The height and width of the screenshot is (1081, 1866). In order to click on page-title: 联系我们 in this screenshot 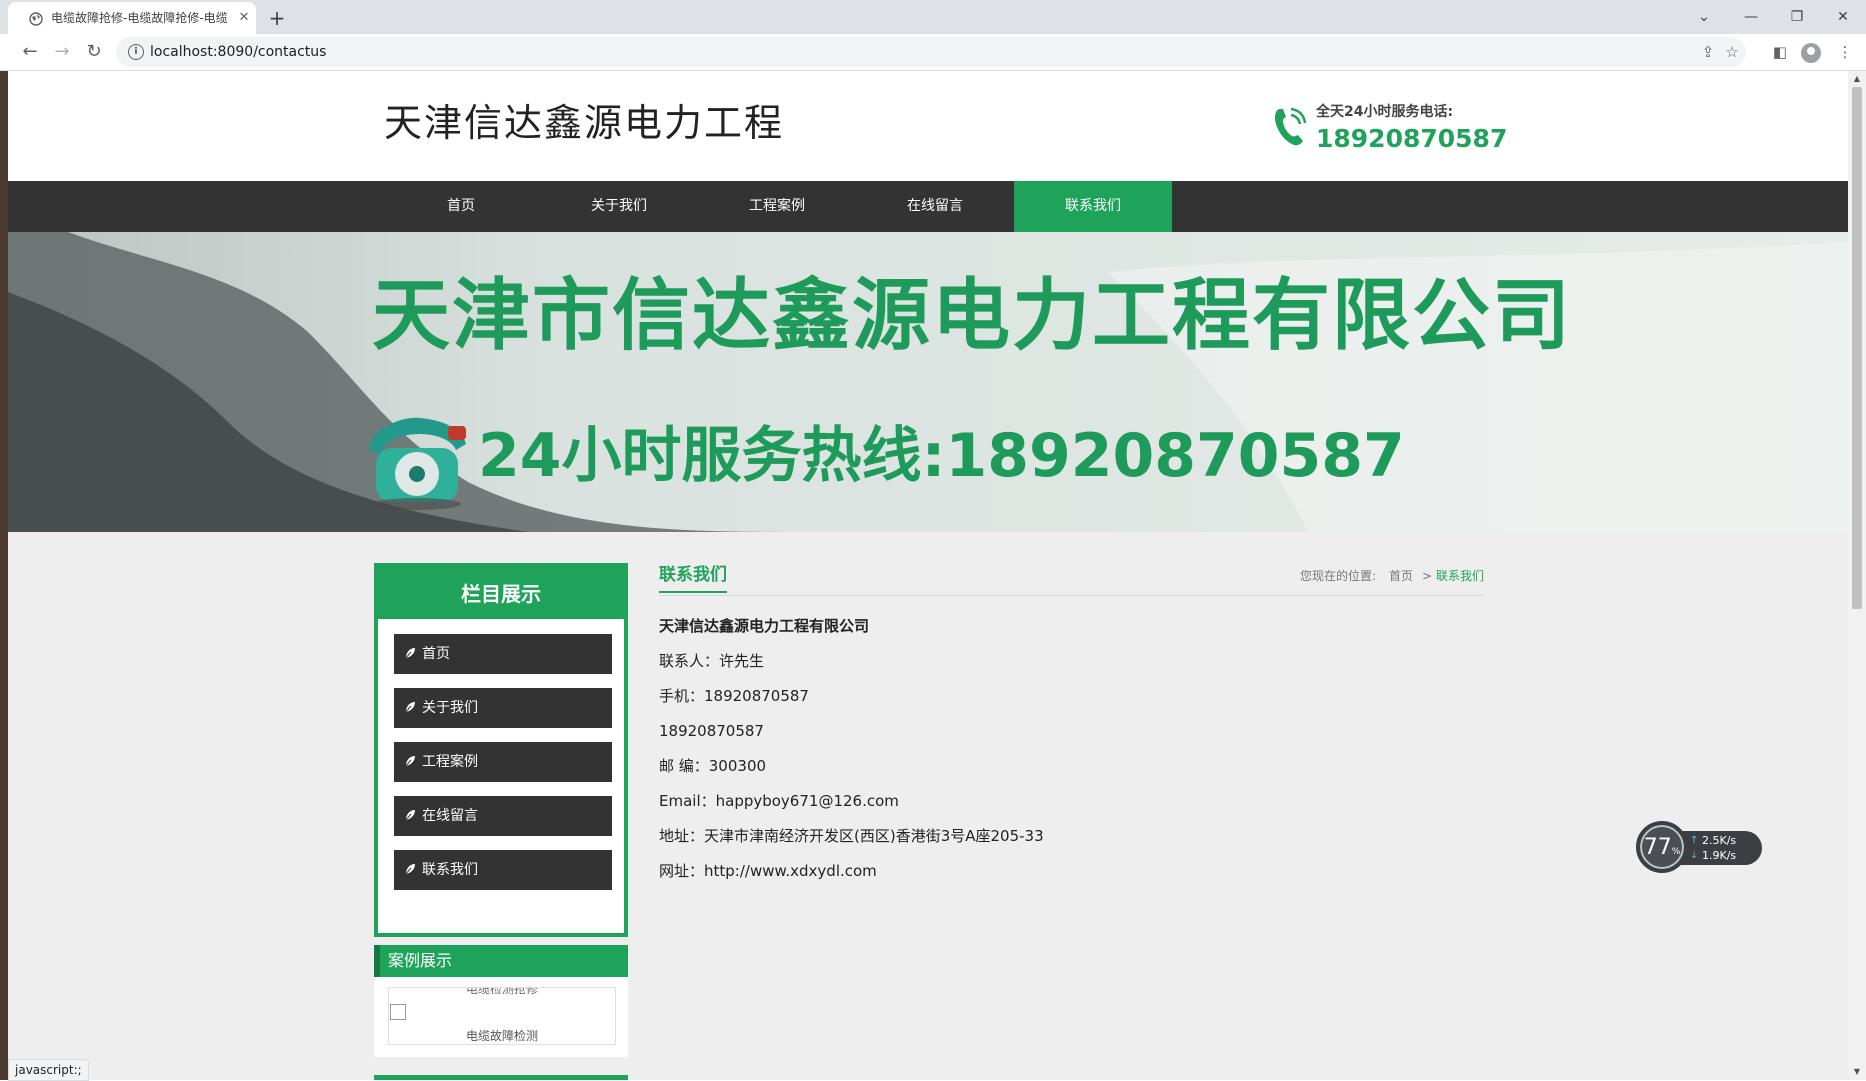, I will do `click(693, 578)`.